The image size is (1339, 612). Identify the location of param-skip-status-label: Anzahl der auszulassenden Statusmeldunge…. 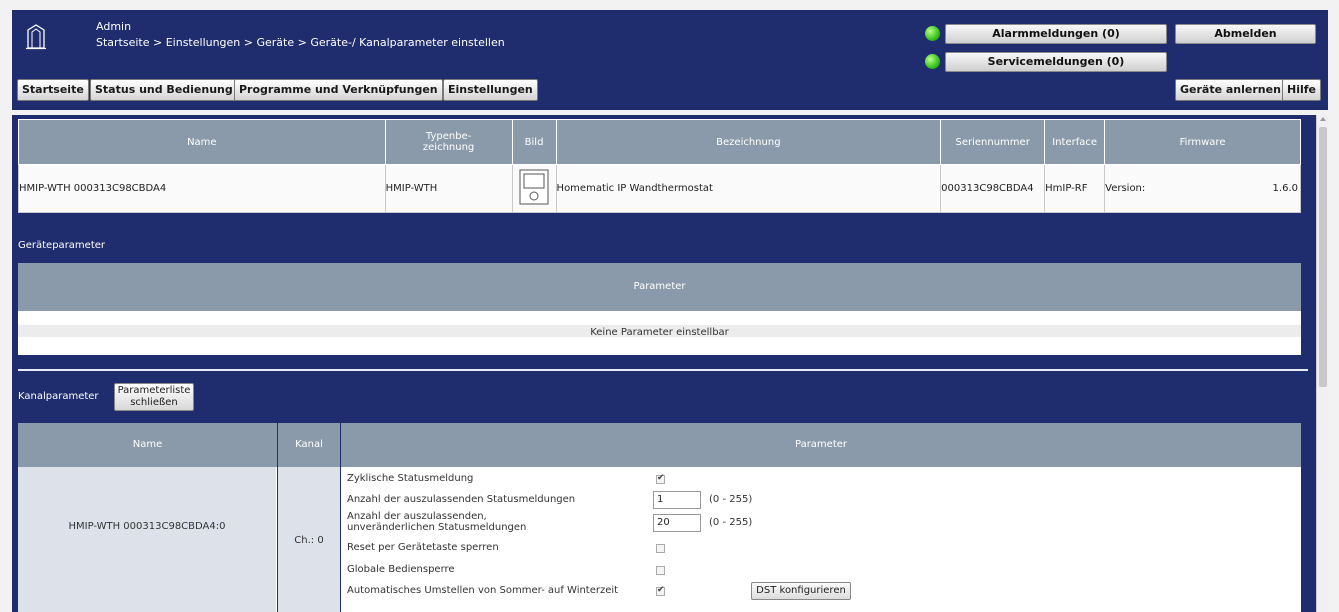
(461, 499).